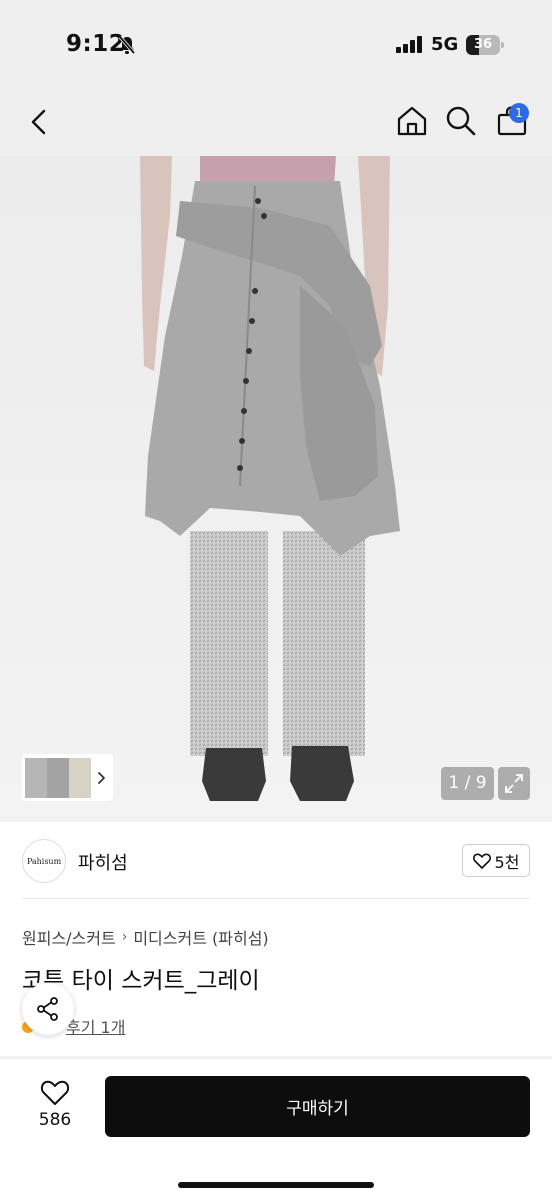  Describe the element at coordinates (69, 937) in the screenshot. I see `breadcrumb-category: 원피스/스커트` at that location.